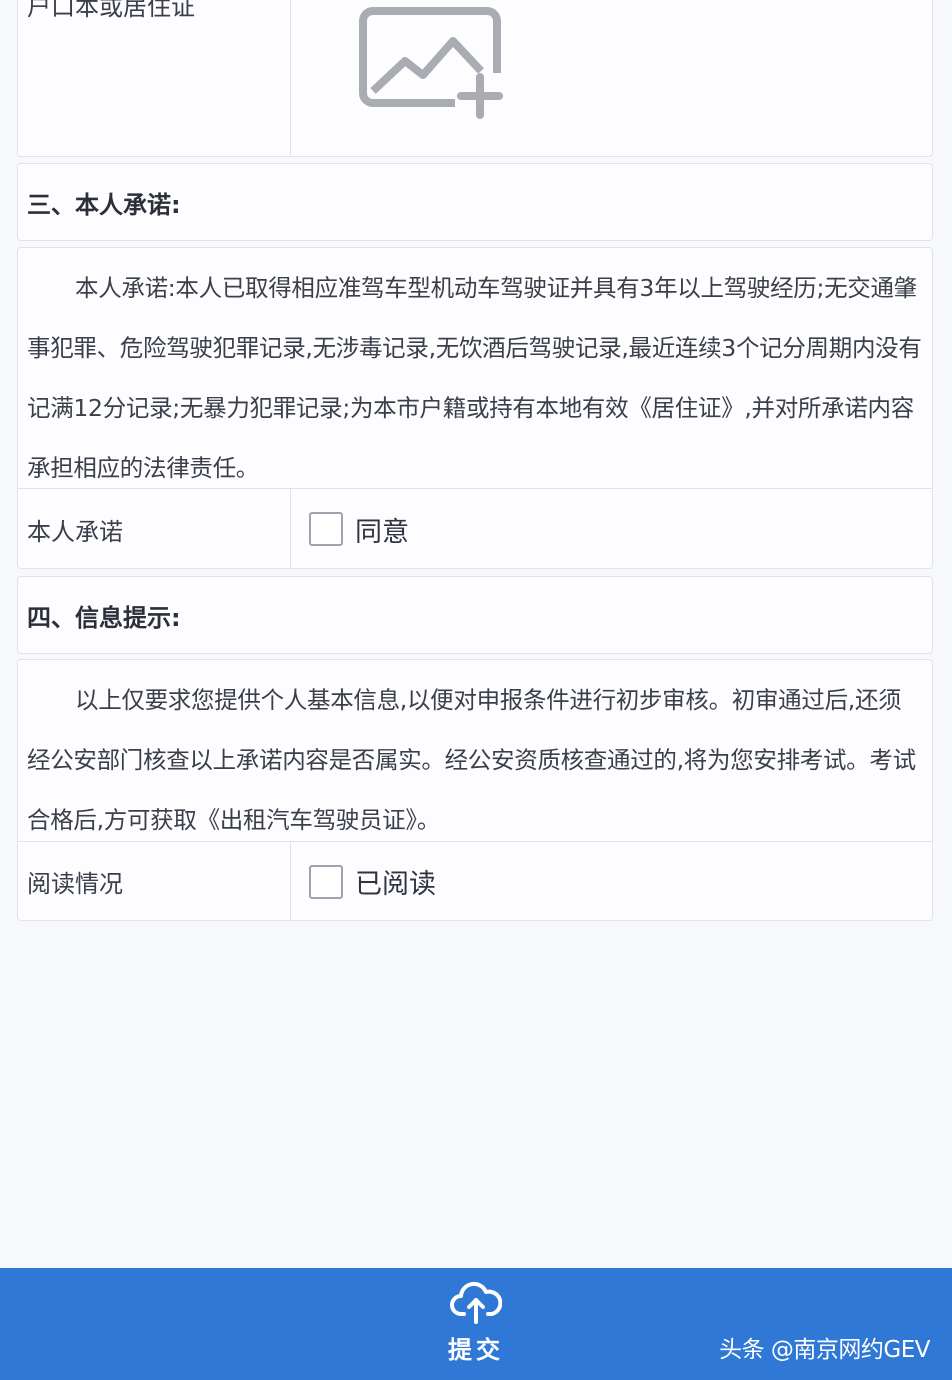 Image resolution: width=952 pixels, height=1380 pixels. Describe the element at coordinates (326, 529) in the screenshot. I see `agree-checkbox` at that location.